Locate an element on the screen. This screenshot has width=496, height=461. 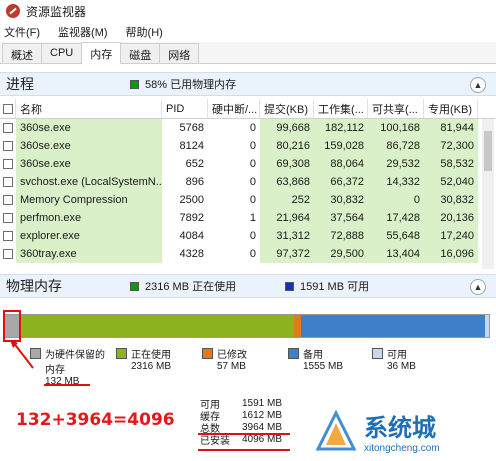
title-bar: 资源监视器 is located at coordinates (248, 11).